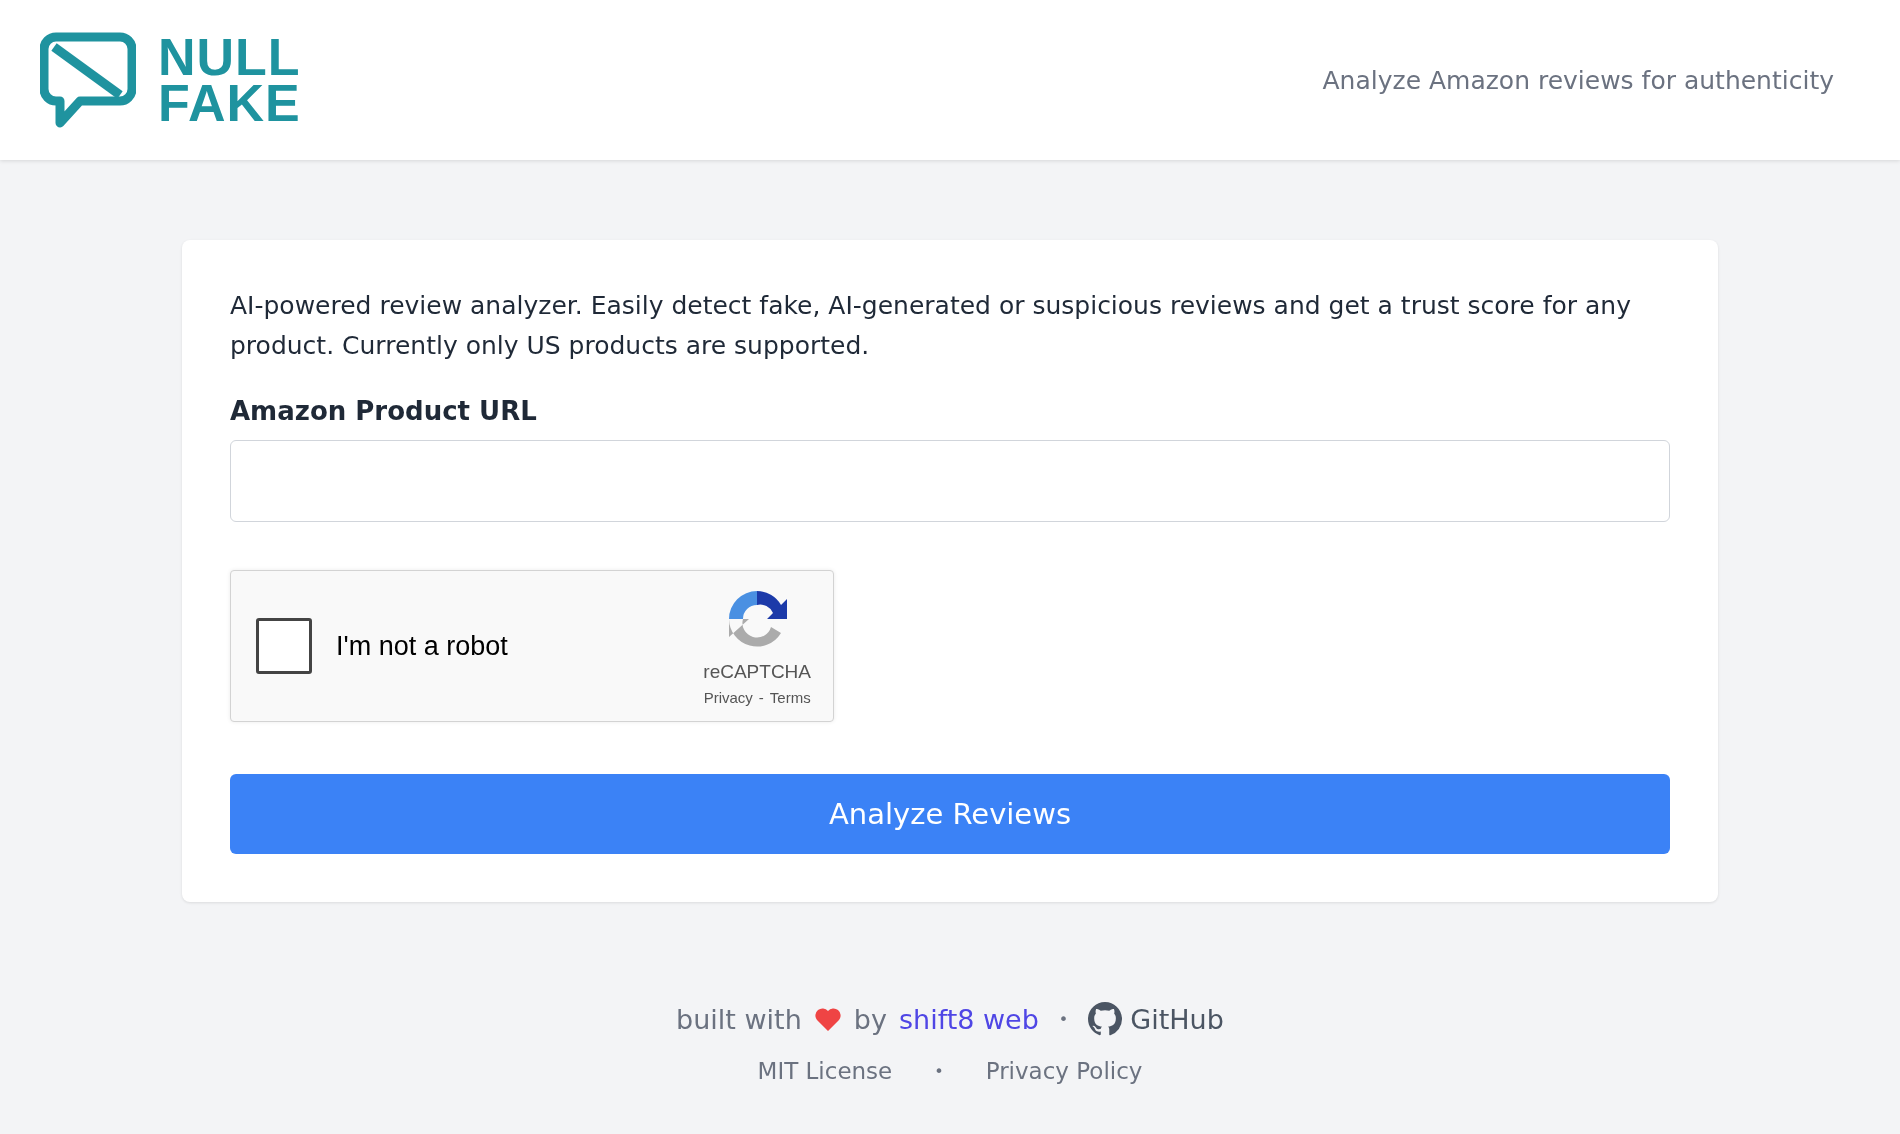 Image resolution: width=1900 pixels, height=1134 pixels. Describe the element at coordinates (422, 646) in the screenshot. I see `checkbox-label: I'm not a robot` at that location.